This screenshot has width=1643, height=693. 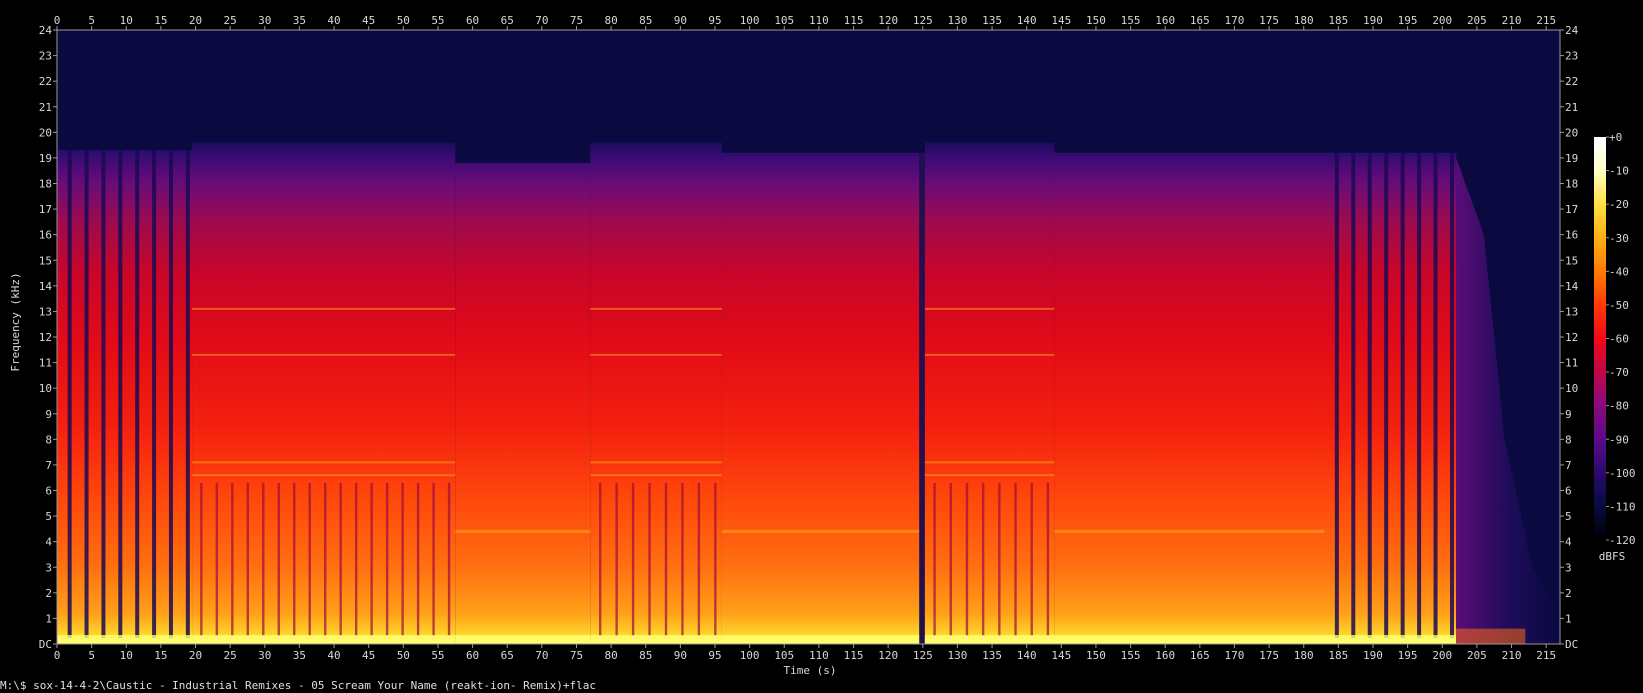 I want to click on x-tick-label: 120, so click(x=888, y=655).